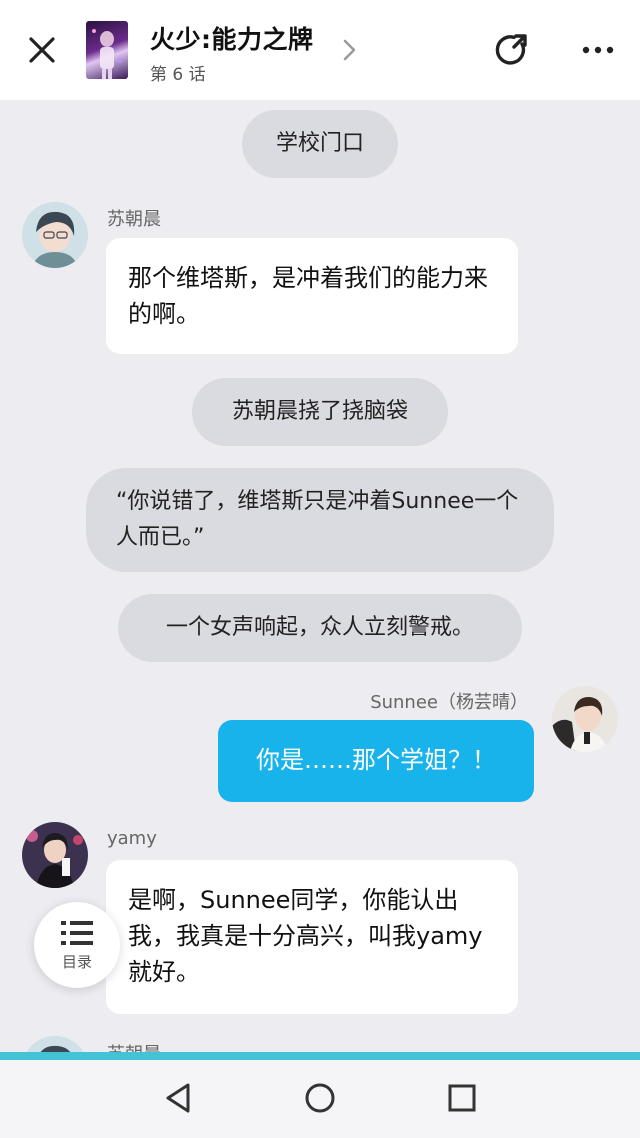  Describe the element at coordinates (598, 50) in the screenshot. I see `more-icon` at that location.